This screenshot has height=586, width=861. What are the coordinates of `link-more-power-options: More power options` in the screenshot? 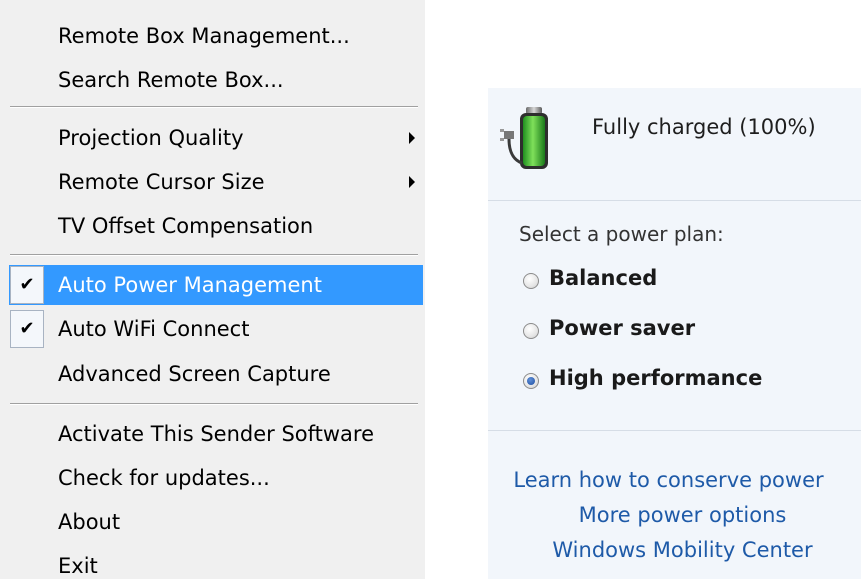 It's located at (678, 515).